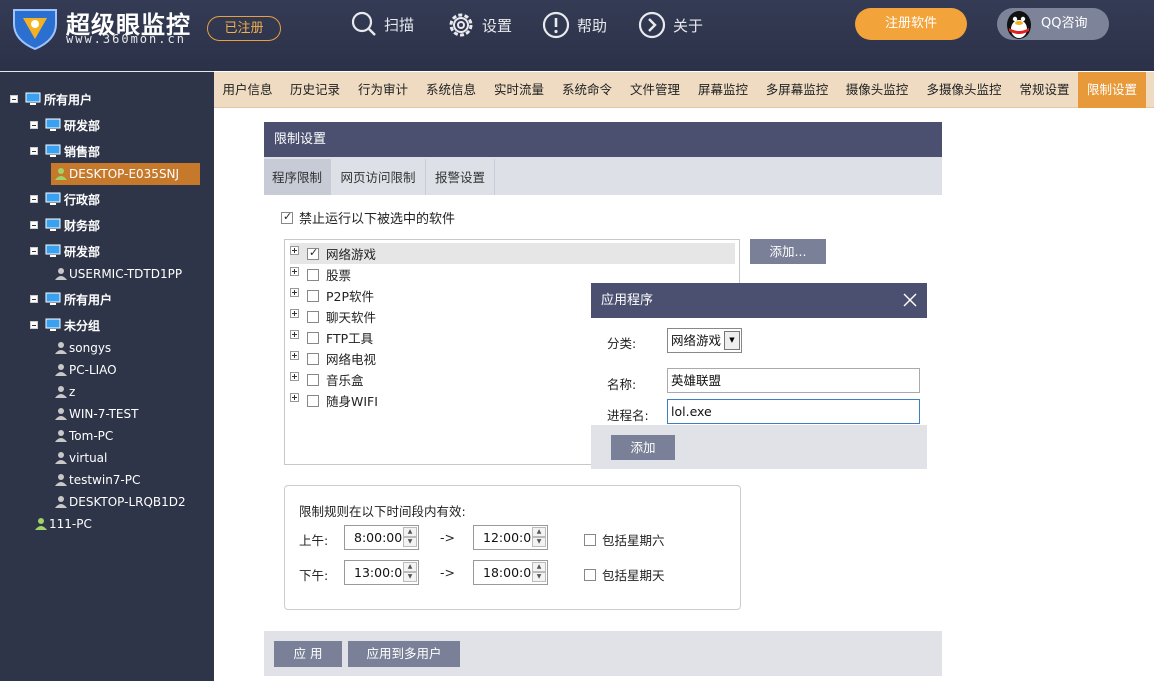 The height and width of the screenshot is (681, 1154). I want to click on dialog-add-button: 添加, so click(643, 447).